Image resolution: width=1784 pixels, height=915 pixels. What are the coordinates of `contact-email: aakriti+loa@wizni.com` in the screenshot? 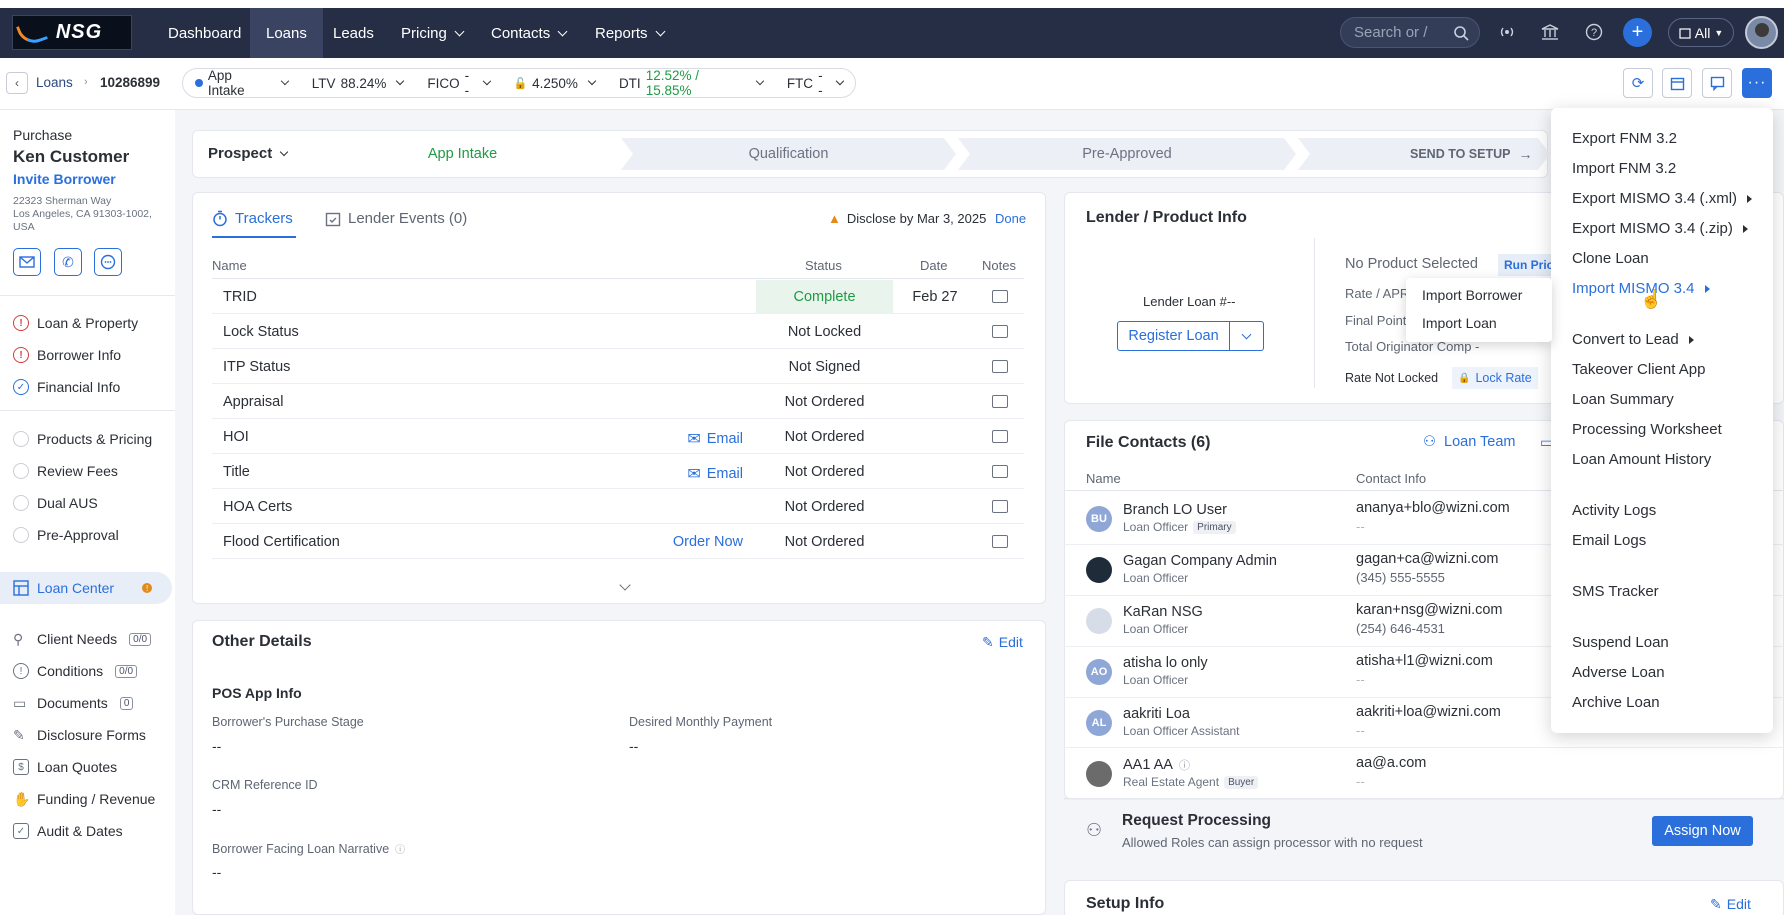 It's located at (1428, 712).